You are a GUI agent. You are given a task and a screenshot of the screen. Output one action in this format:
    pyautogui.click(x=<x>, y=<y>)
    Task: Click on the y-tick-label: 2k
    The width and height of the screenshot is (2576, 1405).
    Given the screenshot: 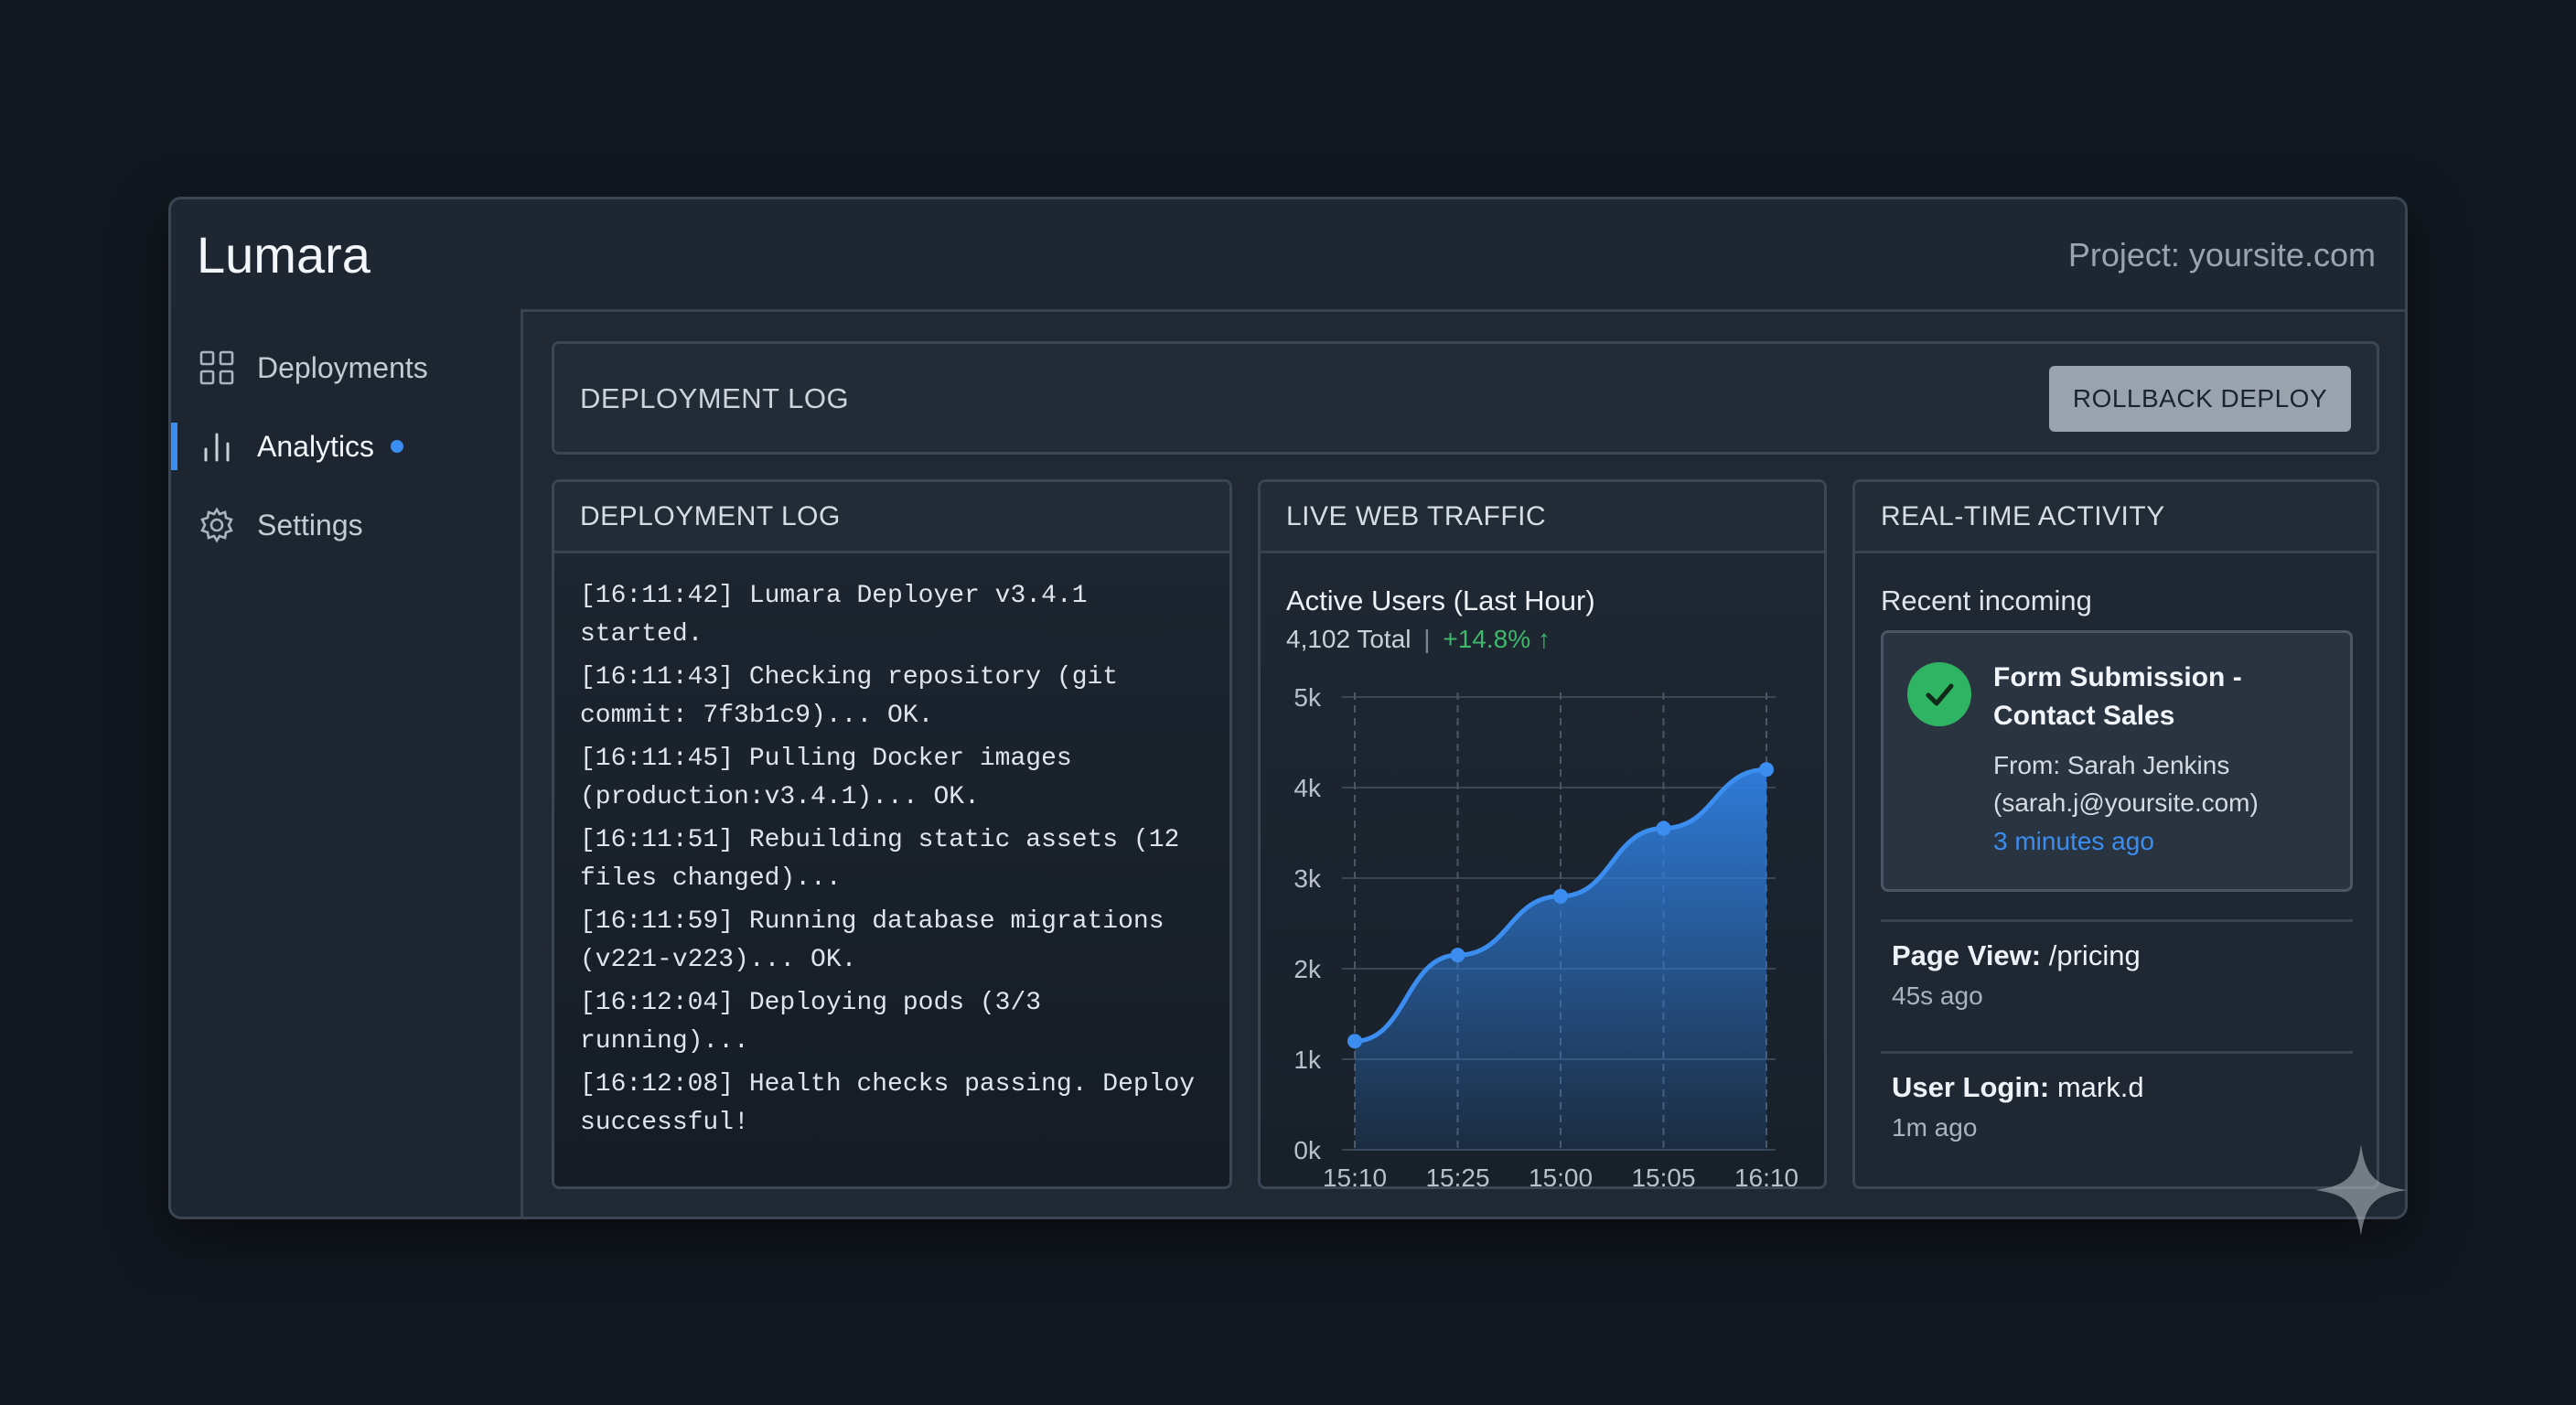 What is the action you would take?
    pyautogui.click(x=1308, y=969)
    